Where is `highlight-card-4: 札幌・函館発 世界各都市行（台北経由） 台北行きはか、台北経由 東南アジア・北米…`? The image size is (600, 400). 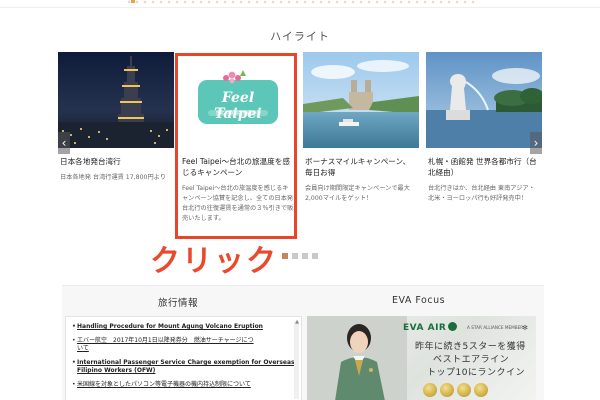
highlight-card-4: 札幌・函館発 世界各都市行（台北経由） 台北行きはか、台北経由 東南アジア・北米… is located at coordinates (484, 128).